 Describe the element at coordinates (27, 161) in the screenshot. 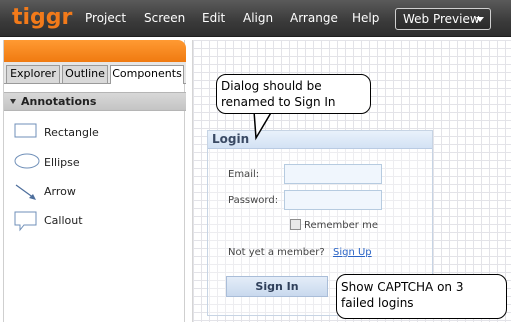

I see `ellipse-icon` at that location.